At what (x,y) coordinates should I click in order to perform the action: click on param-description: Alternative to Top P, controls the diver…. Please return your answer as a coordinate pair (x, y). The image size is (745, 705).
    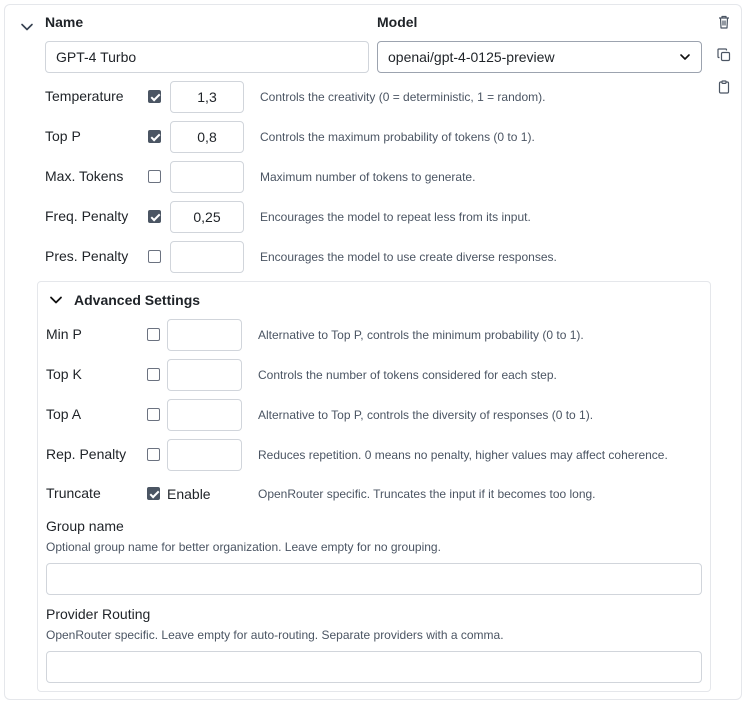
    Looking at the image, I should click on (426, 415).